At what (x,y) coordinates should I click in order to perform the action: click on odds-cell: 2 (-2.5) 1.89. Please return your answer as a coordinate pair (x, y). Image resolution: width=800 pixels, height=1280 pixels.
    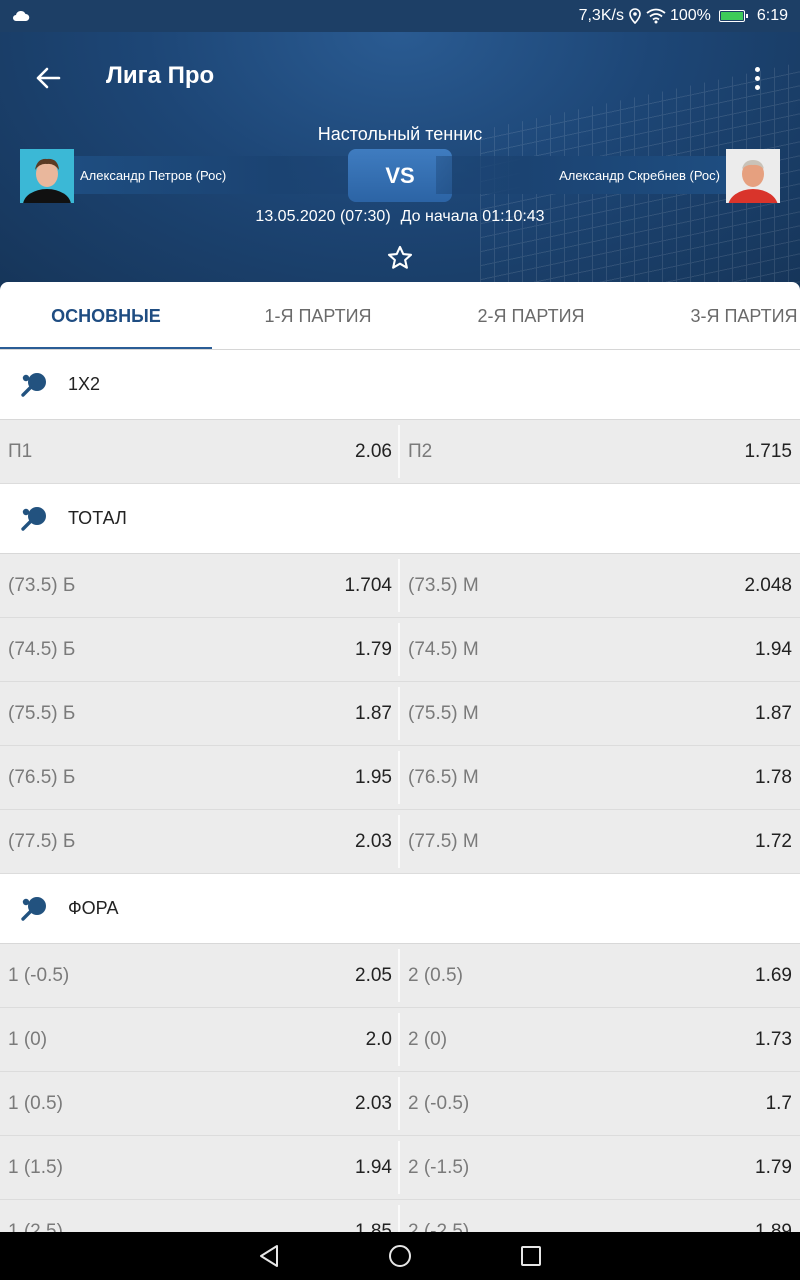
    Looking at the image, I should click on (600, 1216).